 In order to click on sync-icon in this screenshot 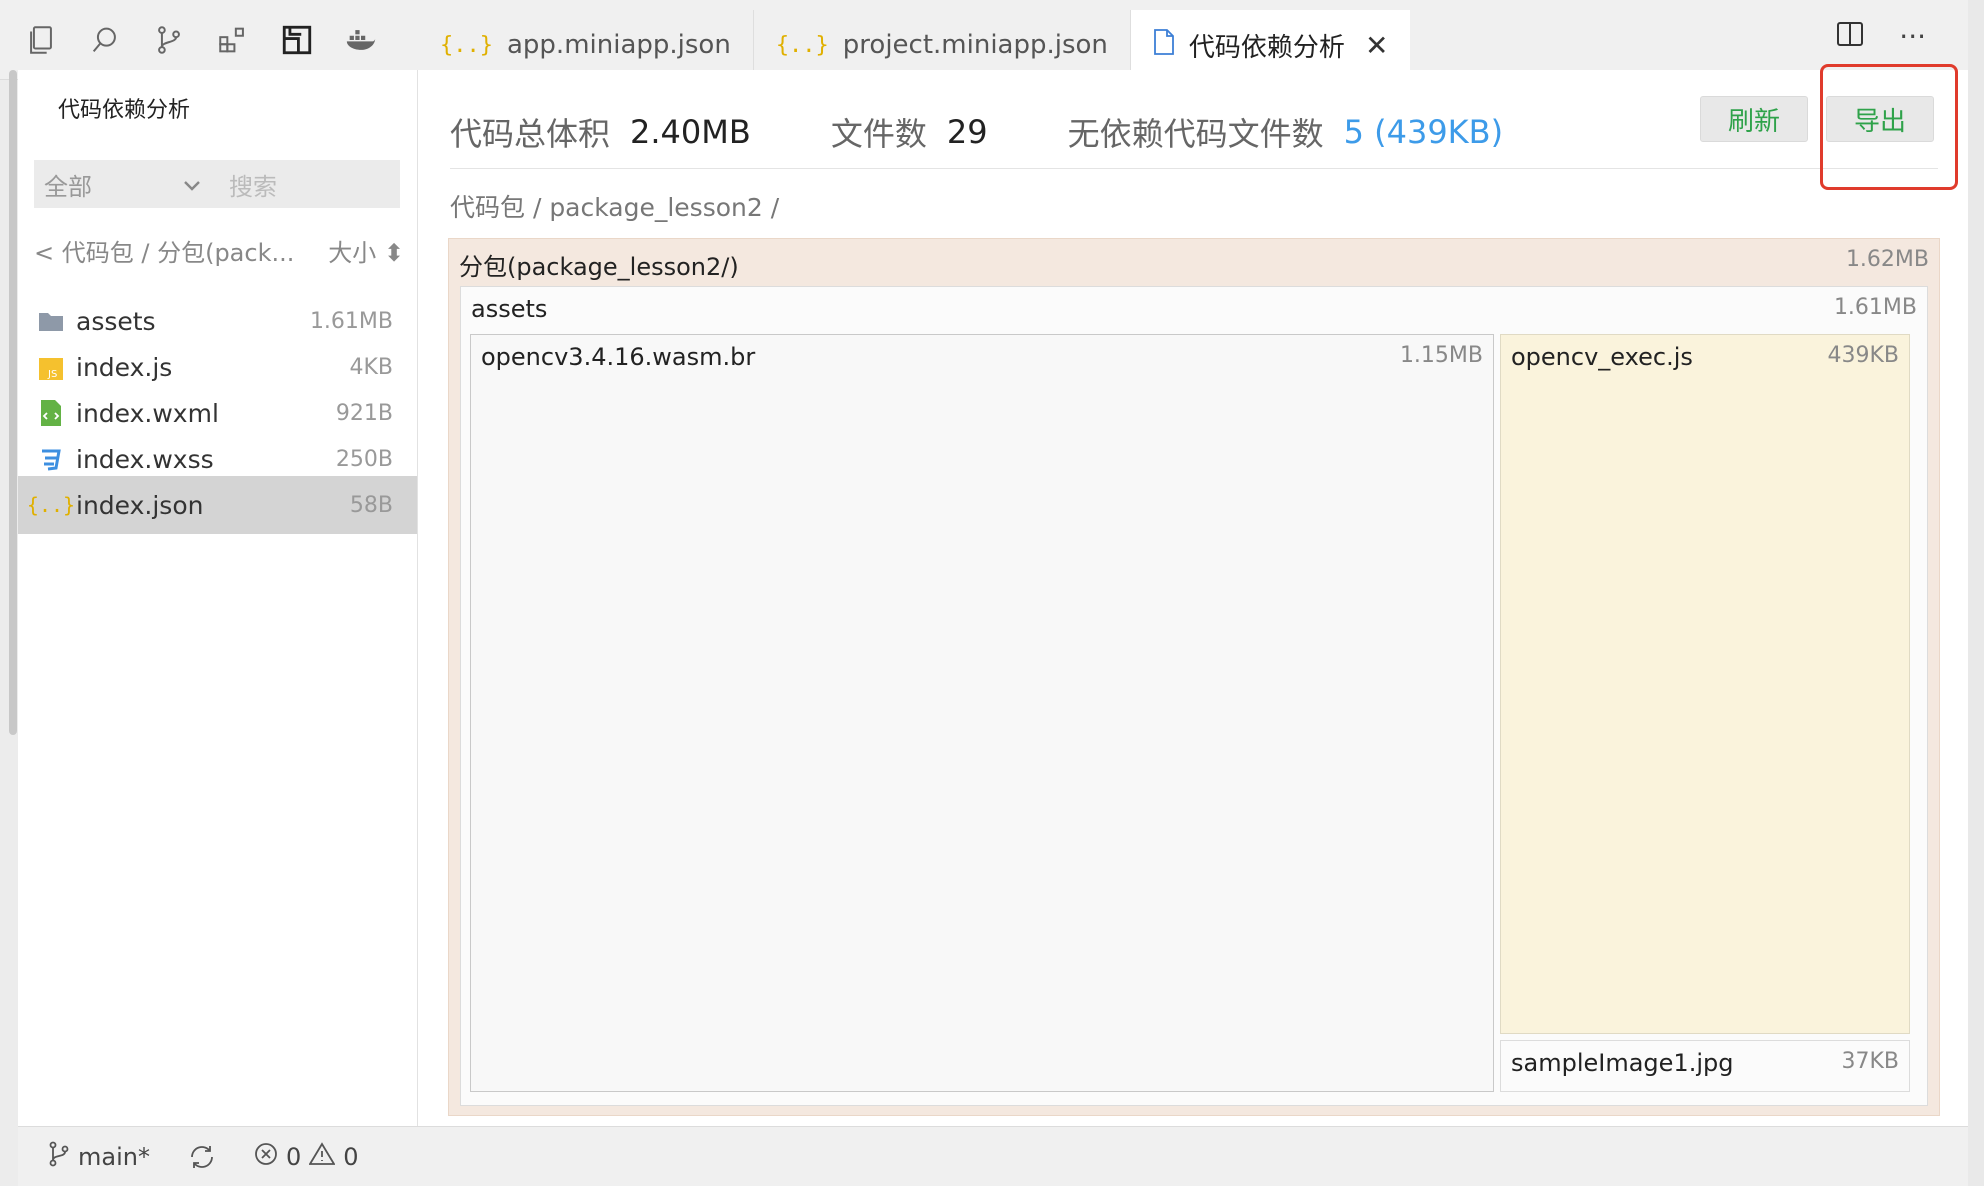, I will do `click(202, 1157)`.